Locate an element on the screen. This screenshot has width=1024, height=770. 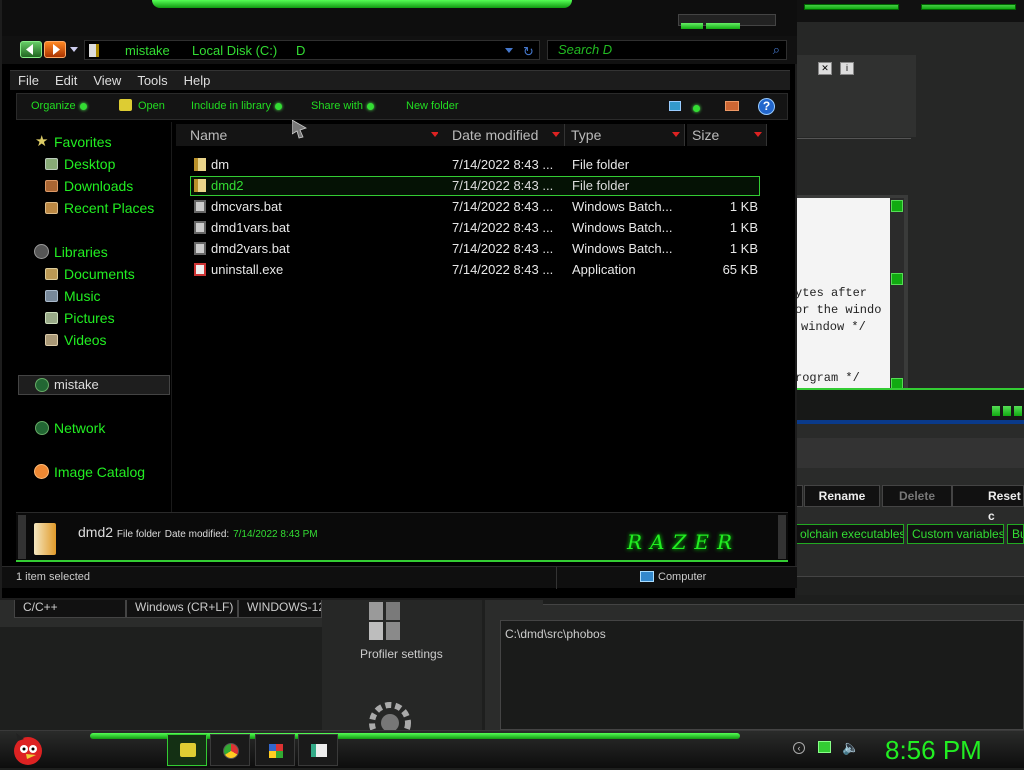
menu-view: View is located at coordinates (107, 81).